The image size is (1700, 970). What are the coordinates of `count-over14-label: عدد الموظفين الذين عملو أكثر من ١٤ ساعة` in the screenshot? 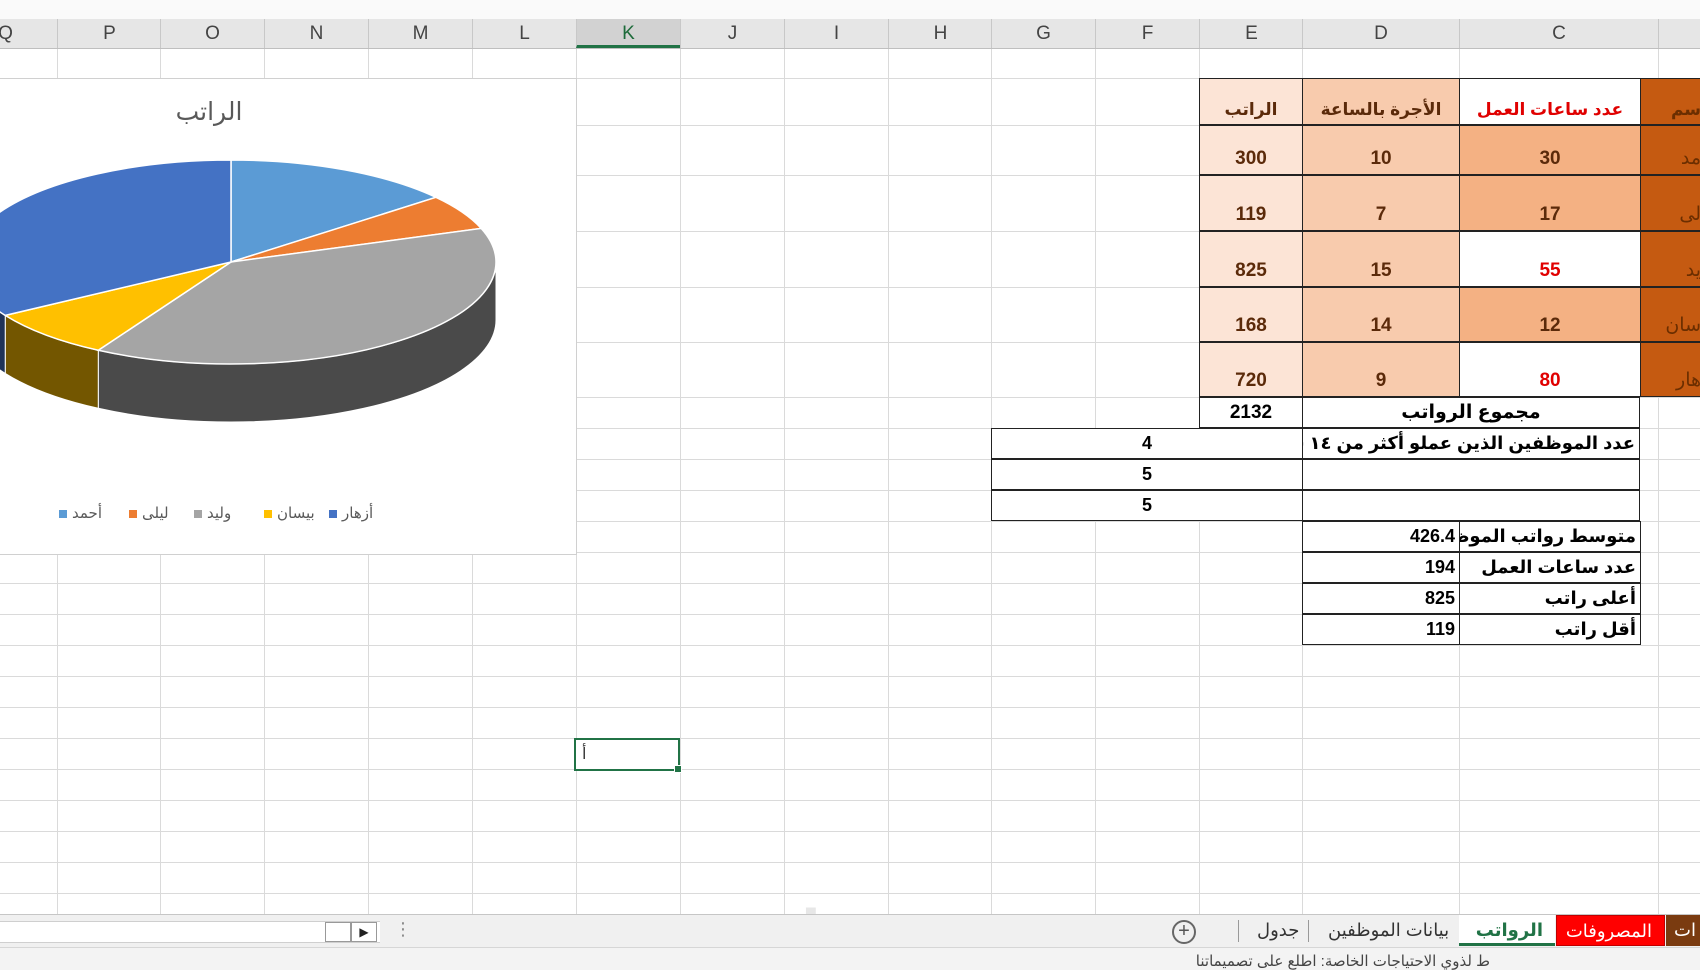 It's located at (1469, 443).